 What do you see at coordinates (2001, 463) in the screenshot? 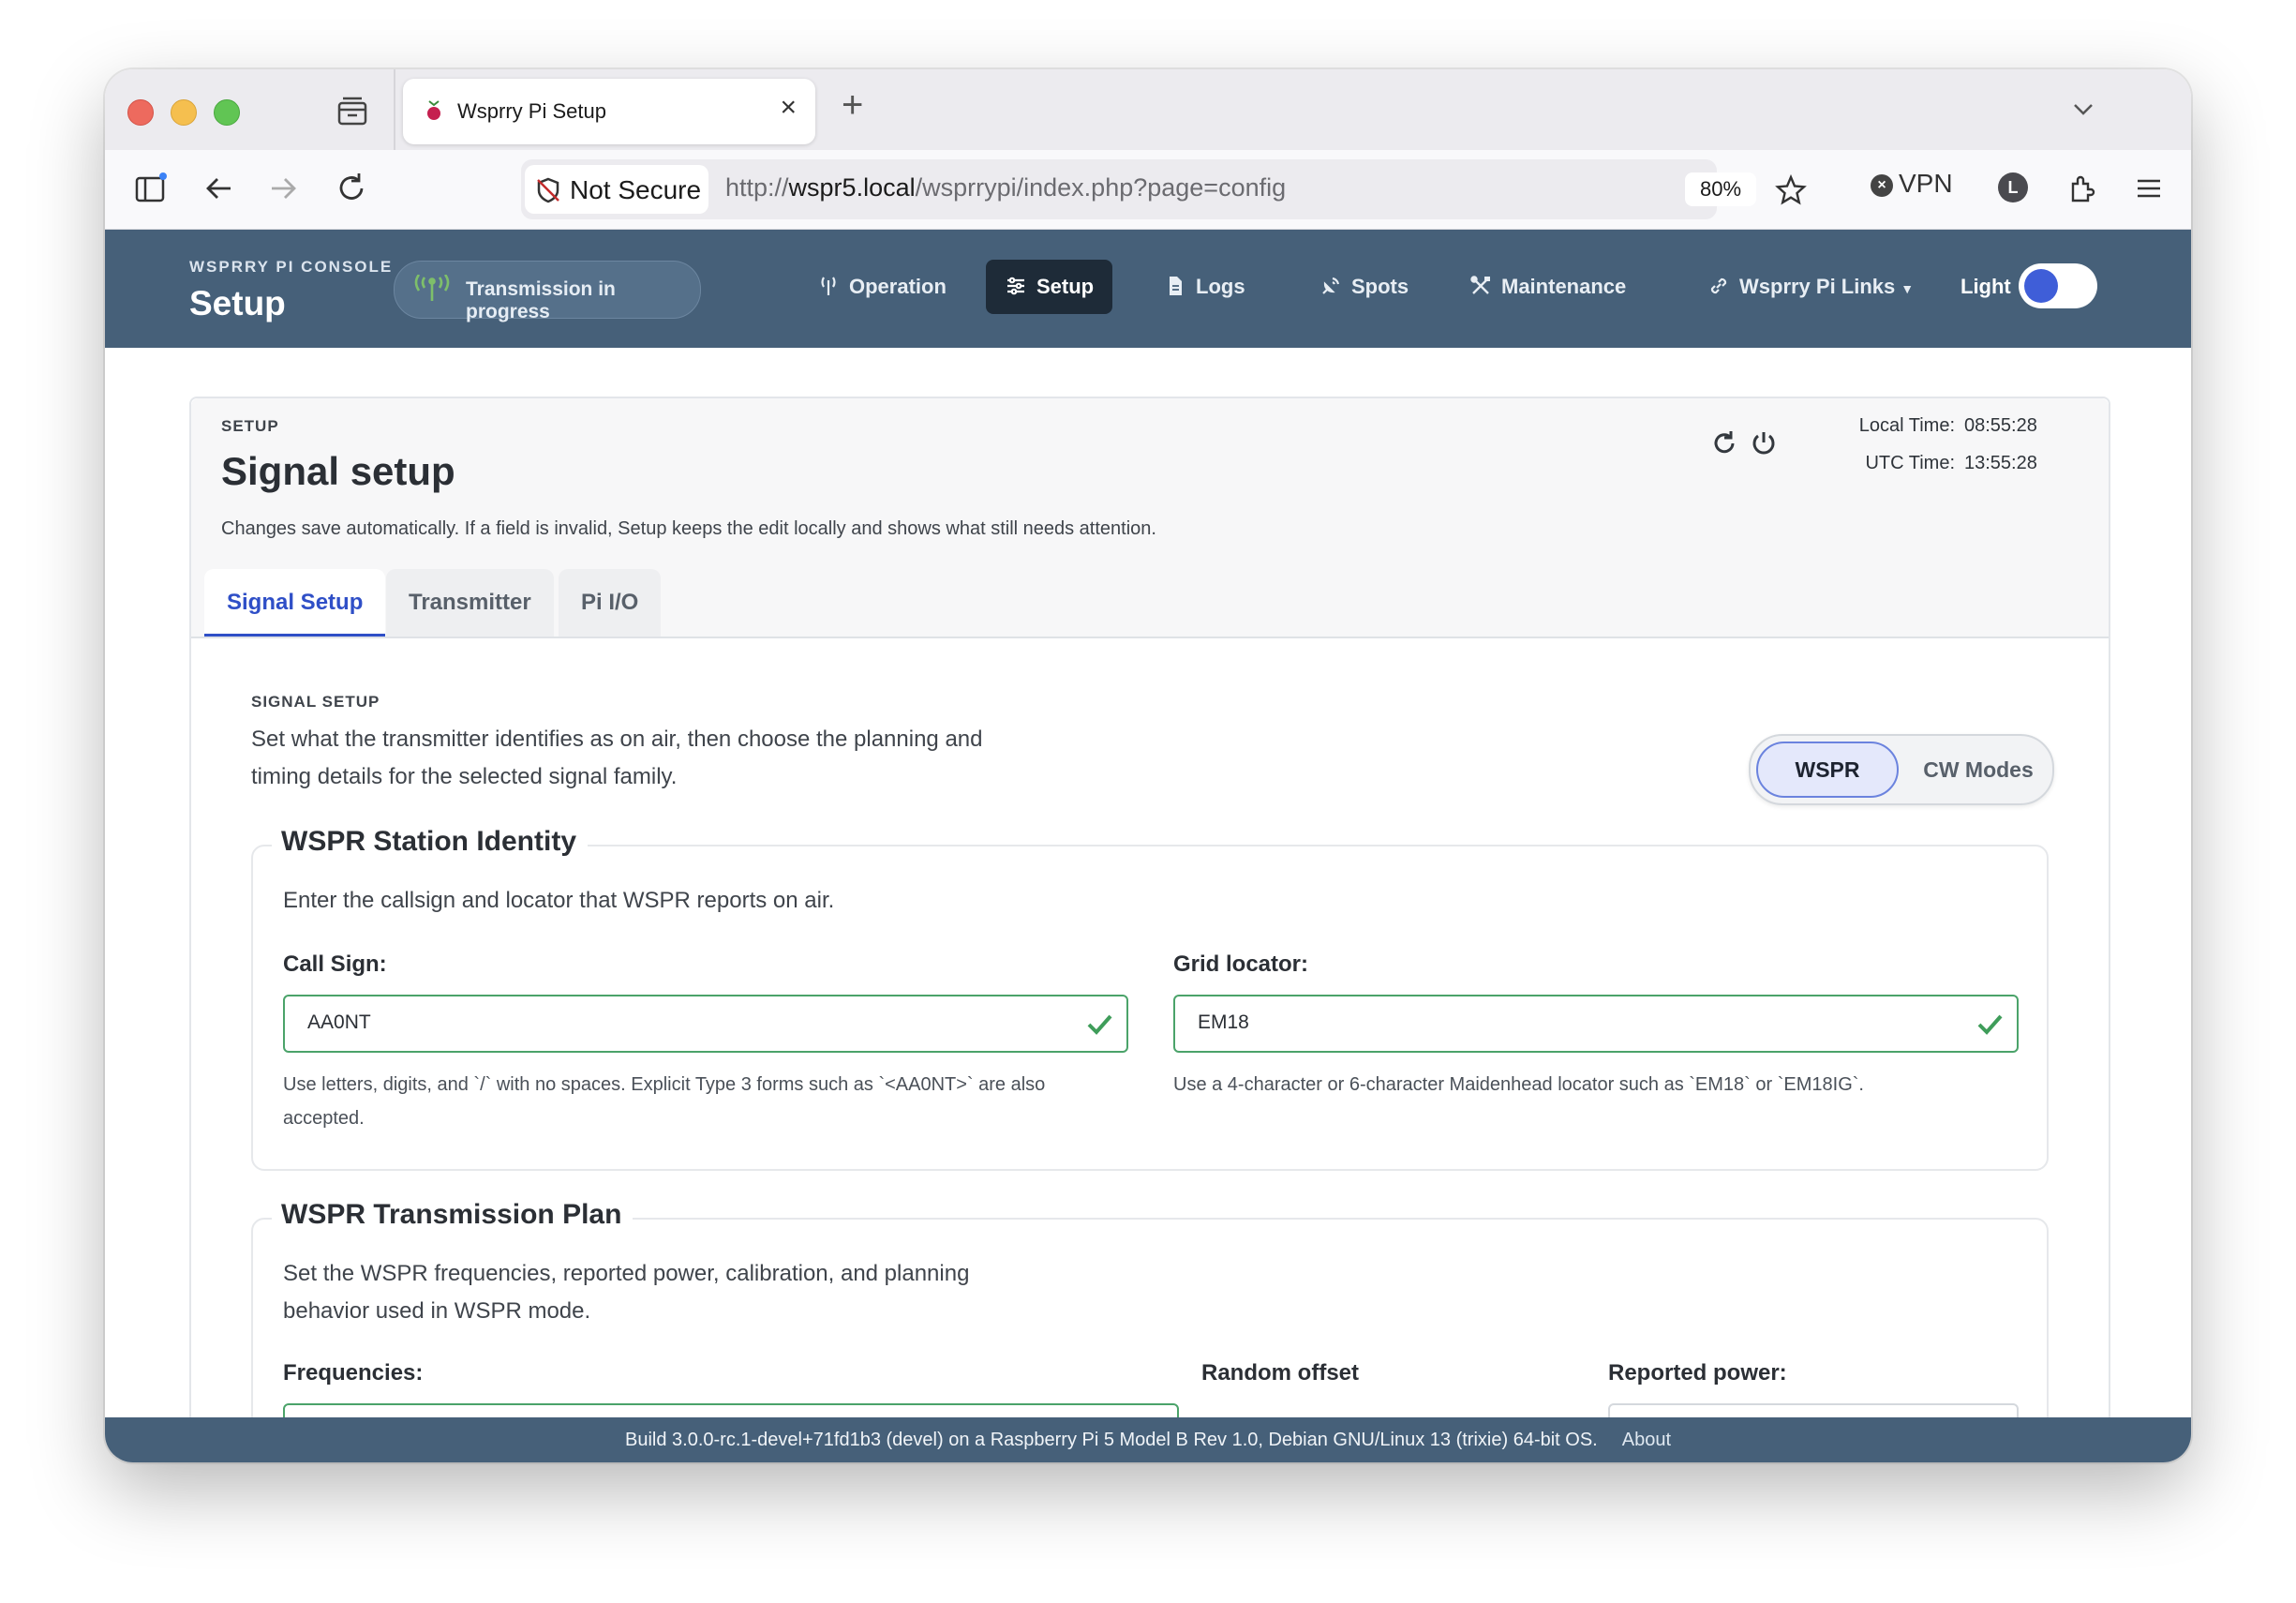
I see `utc-time-value: 13:55:28` at bounding box center [2001, 463].